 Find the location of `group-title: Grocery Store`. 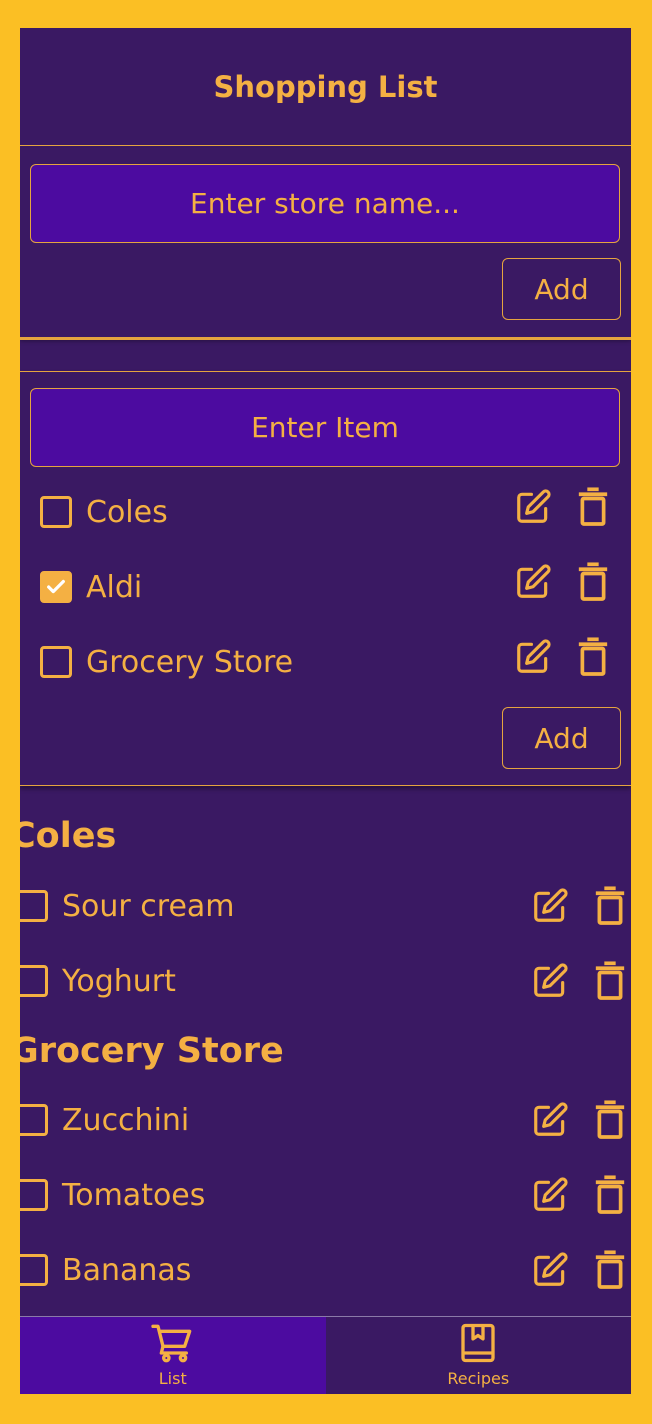

group-title: Grocery Store is located at coordinates (152, 1051).